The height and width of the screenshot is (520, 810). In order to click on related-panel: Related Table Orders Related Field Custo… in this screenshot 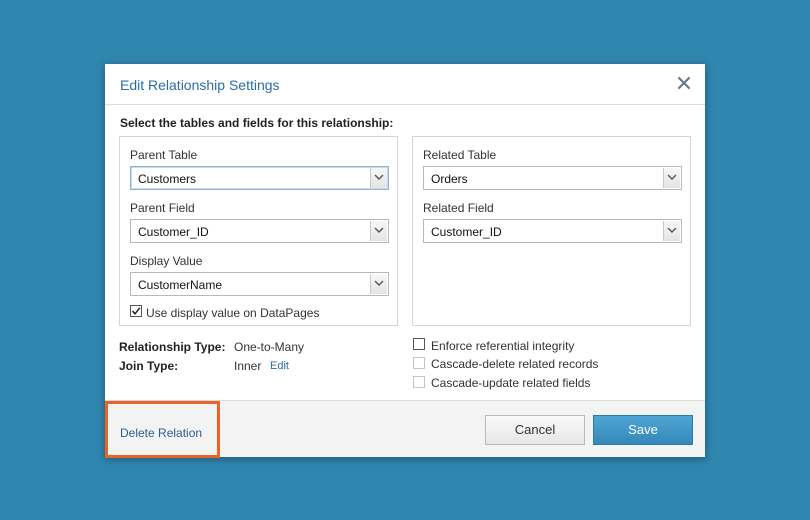, I will do `click(551, 231)`.